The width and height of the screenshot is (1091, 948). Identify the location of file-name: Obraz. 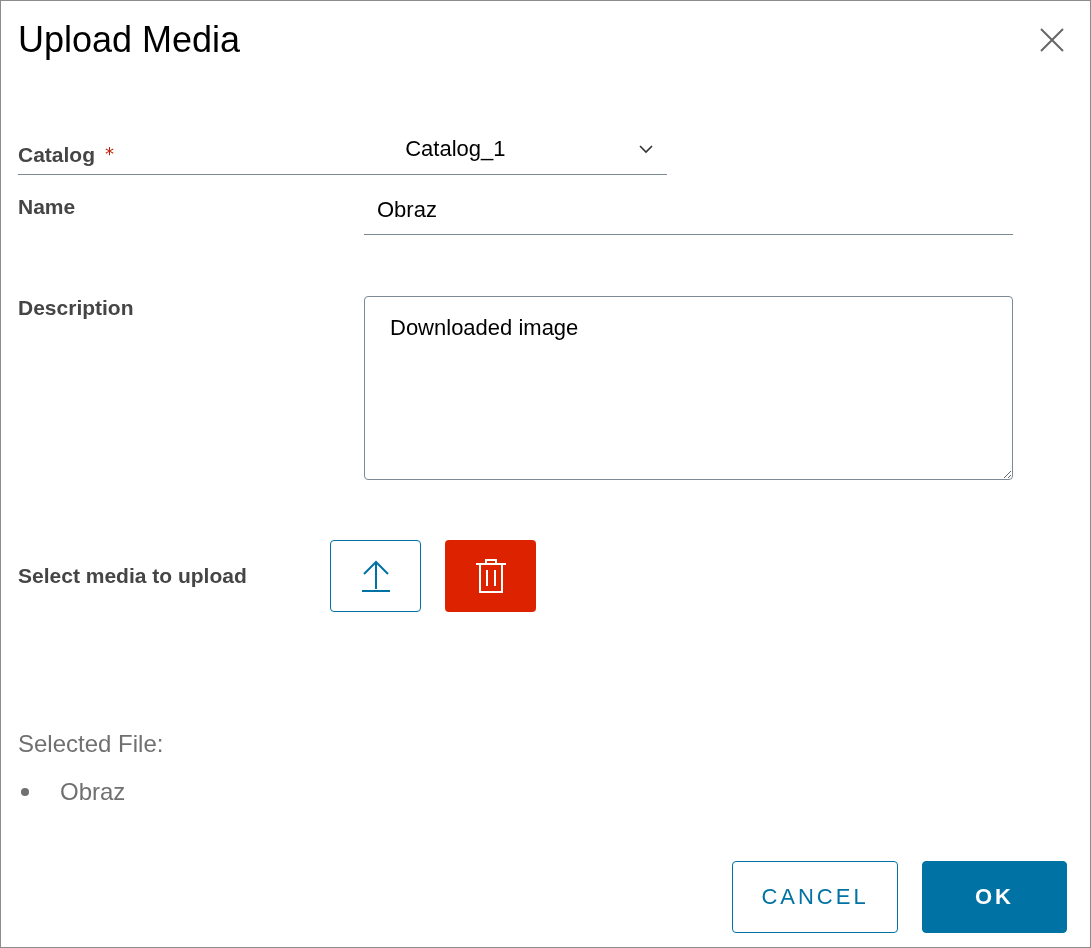
(93, 792).